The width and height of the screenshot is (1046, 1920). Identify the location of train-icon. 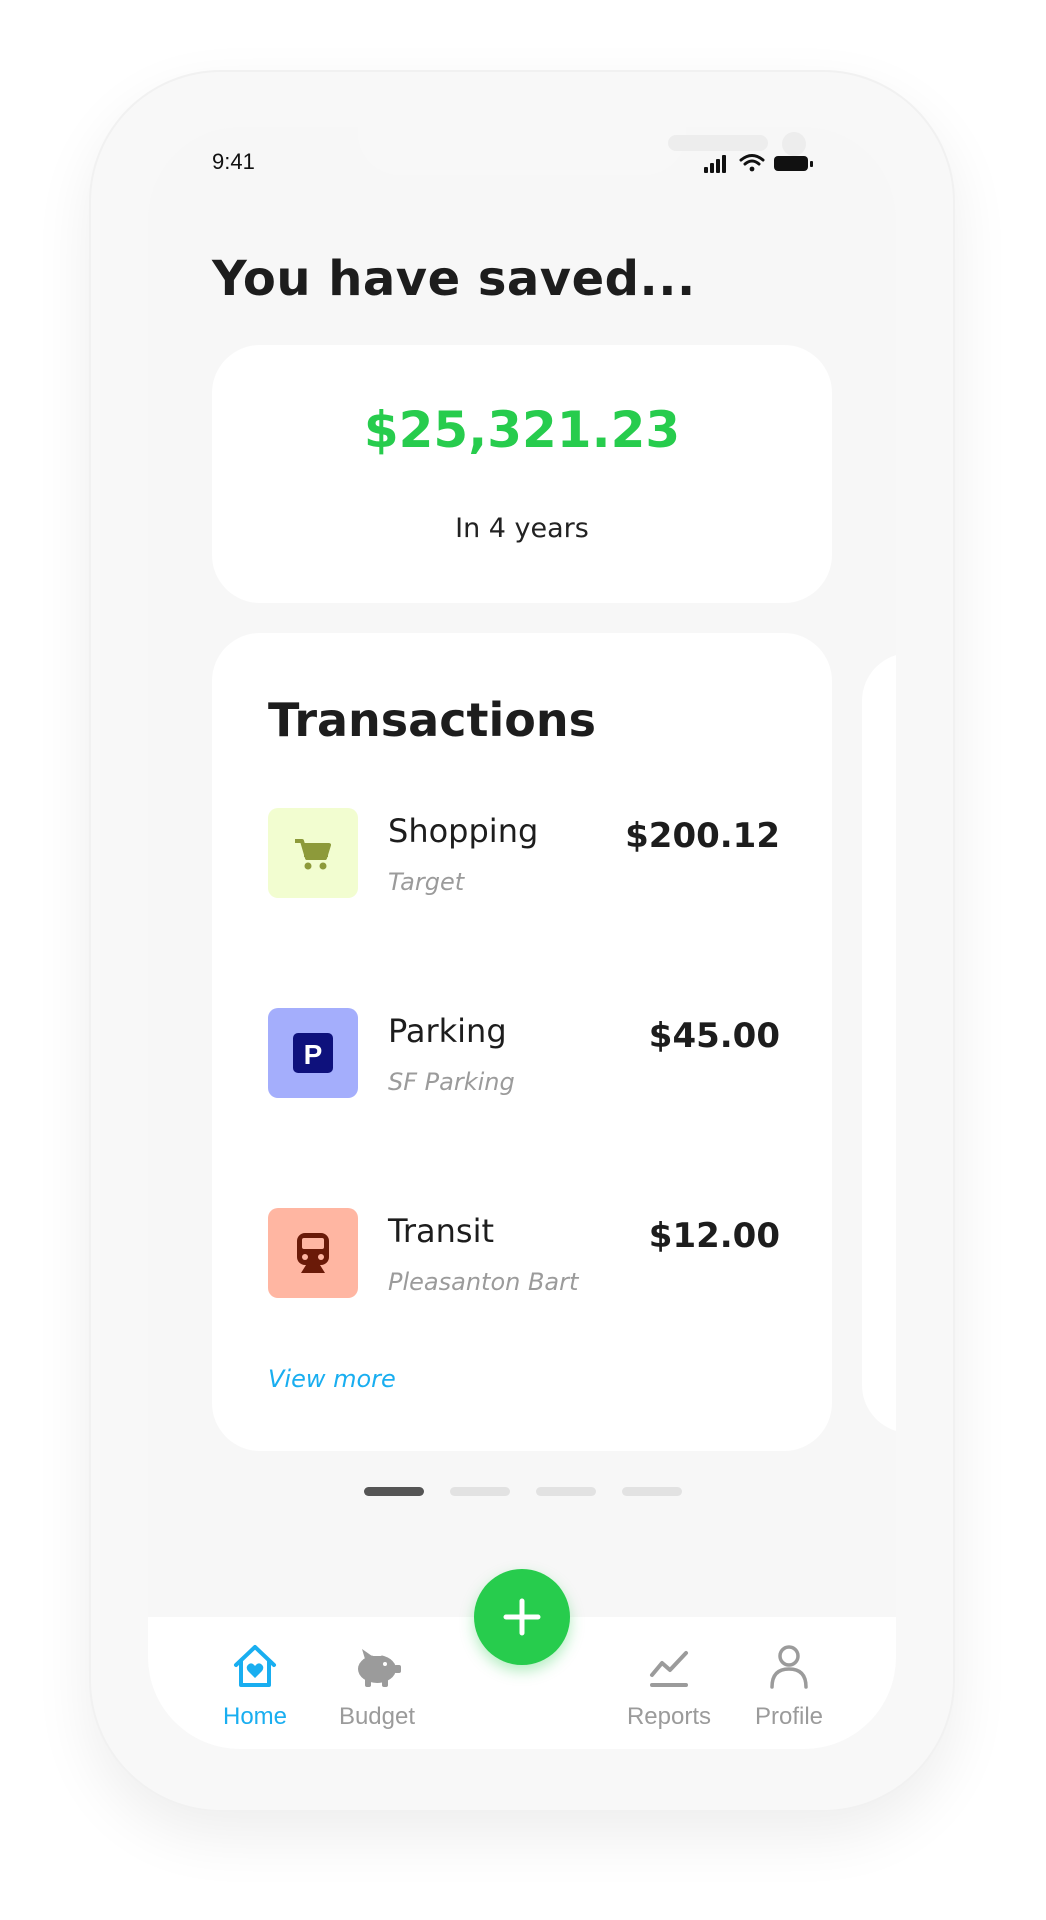
(313, 1253).